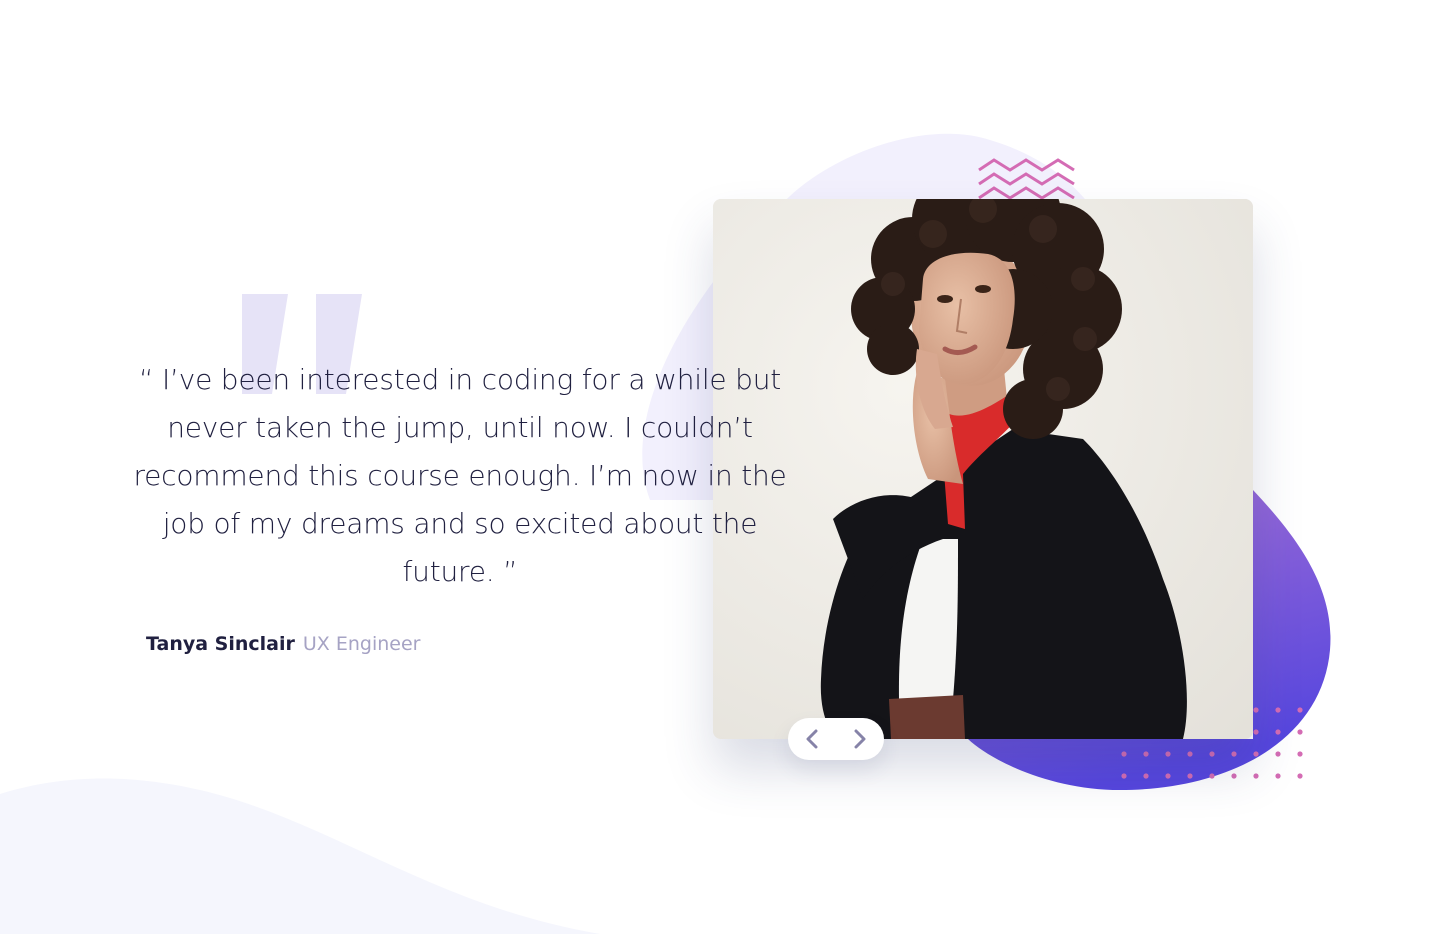  Describe the element at coordinates (220, 644) in the screenshot. I see `author-name: Tanya Sinclair` at that location.